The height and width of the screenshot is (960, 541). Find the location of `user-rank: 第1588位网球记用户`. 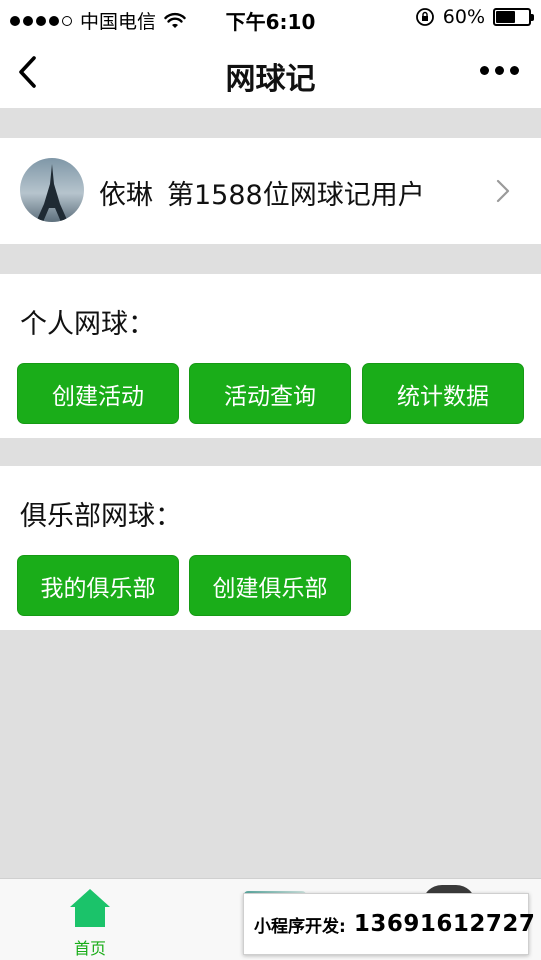

user-rank: 第1588位网球记用户 is located at coordinates (296, 195).